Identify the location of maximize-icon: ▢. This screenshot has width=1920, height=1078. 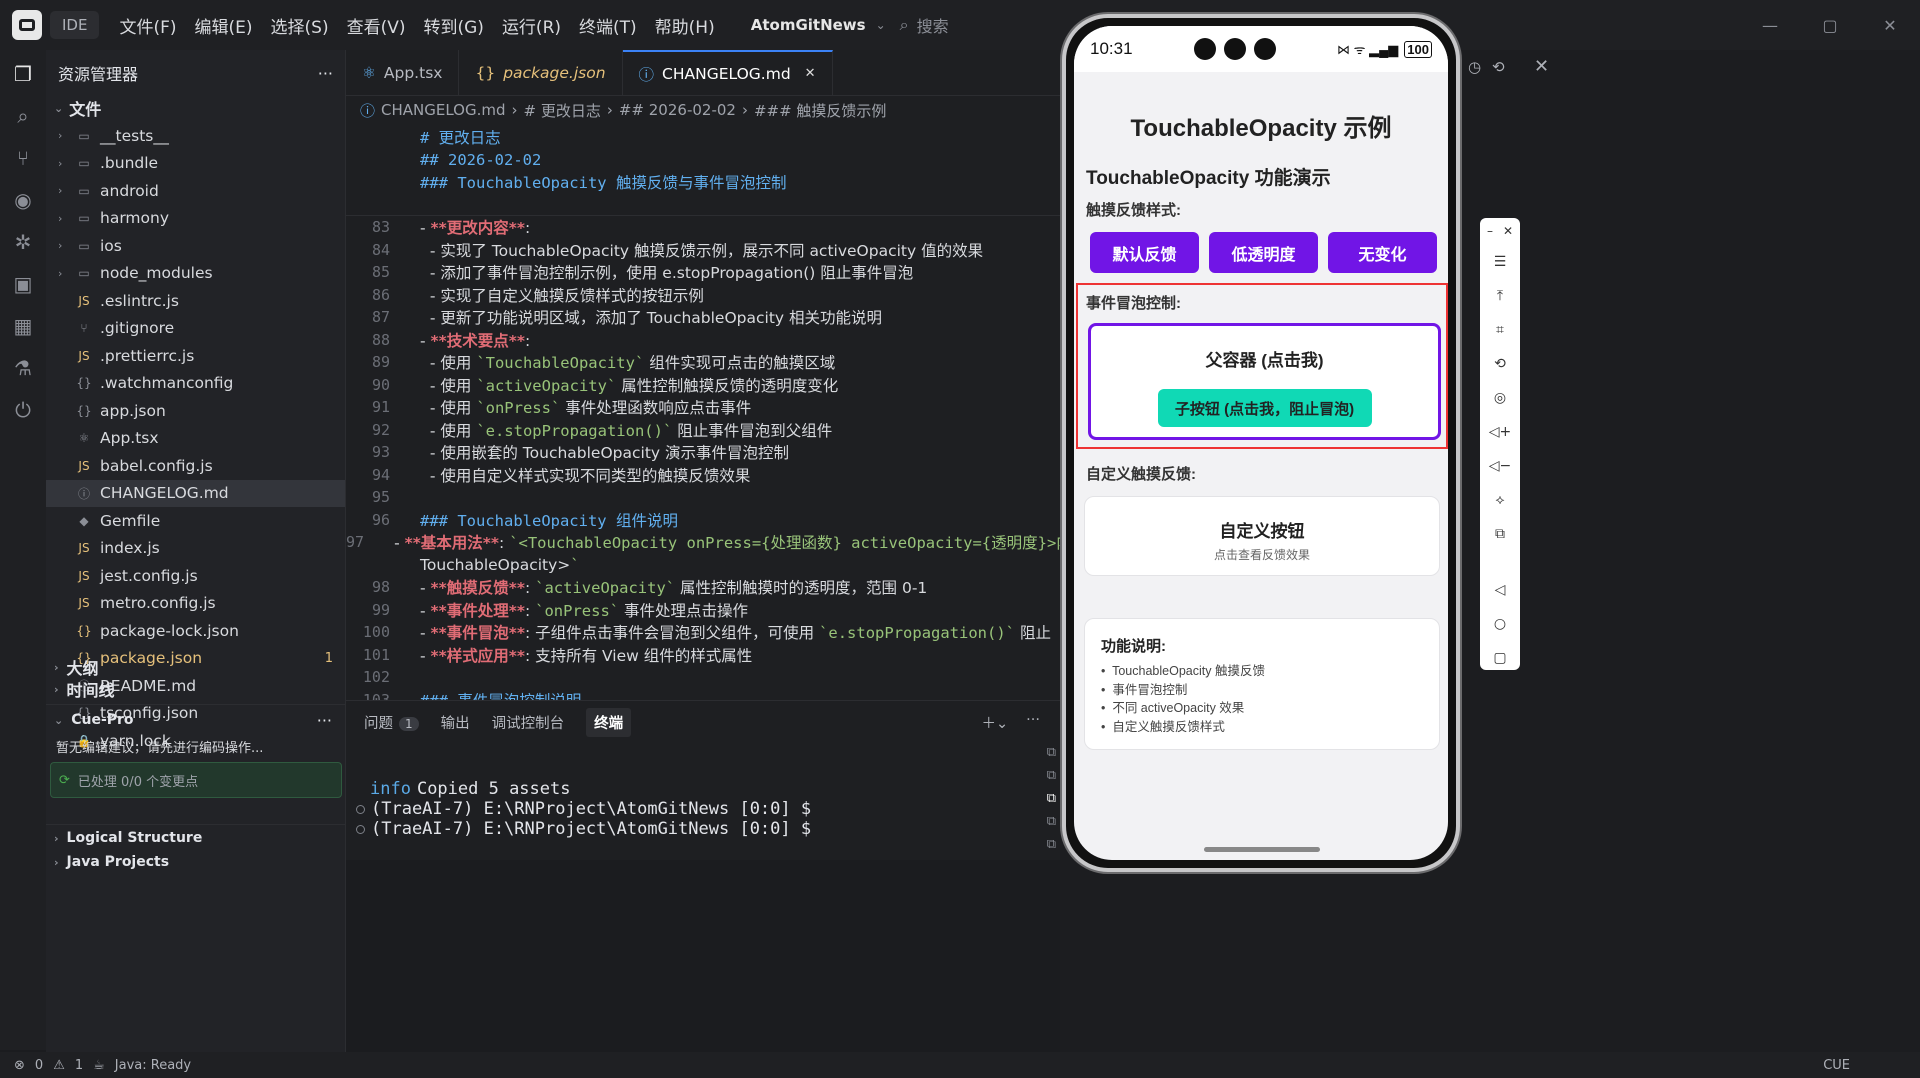
(1830, 25).